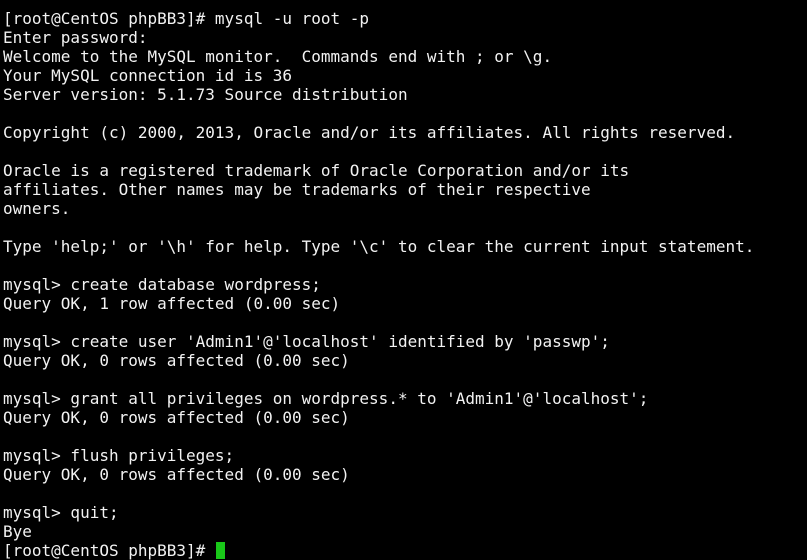  Describe the element at coordinates (186, 18) in the screenshot. I see `terminal-line: [root@CentOS phpBB3]# mysql -u root -p` at that location.